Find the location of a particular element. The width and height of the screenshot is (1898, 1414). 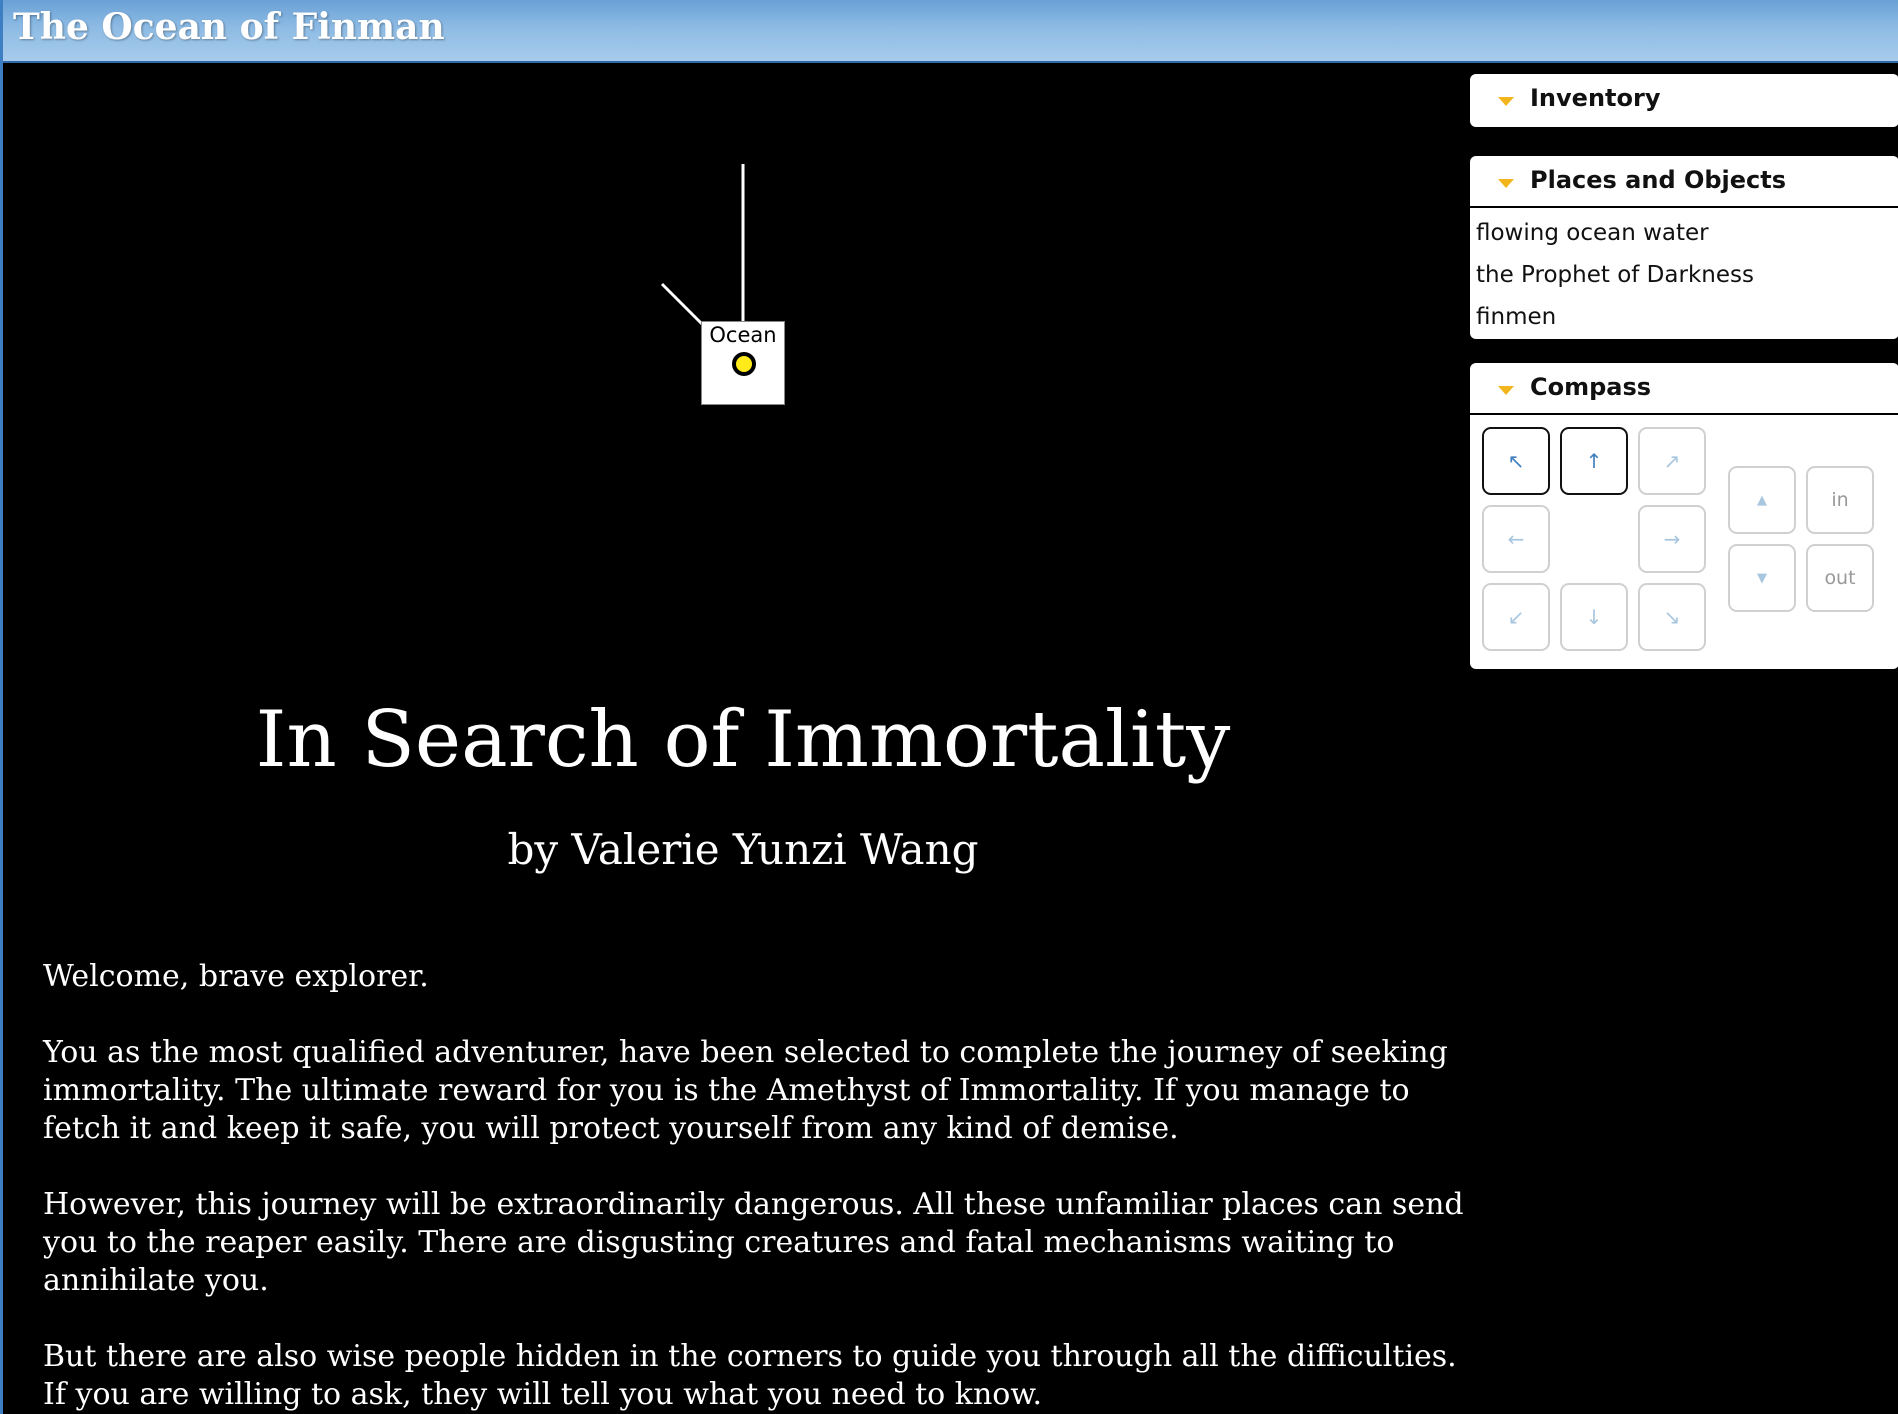

compass-north-button: ↑ is located at coordinates (1594, 461).